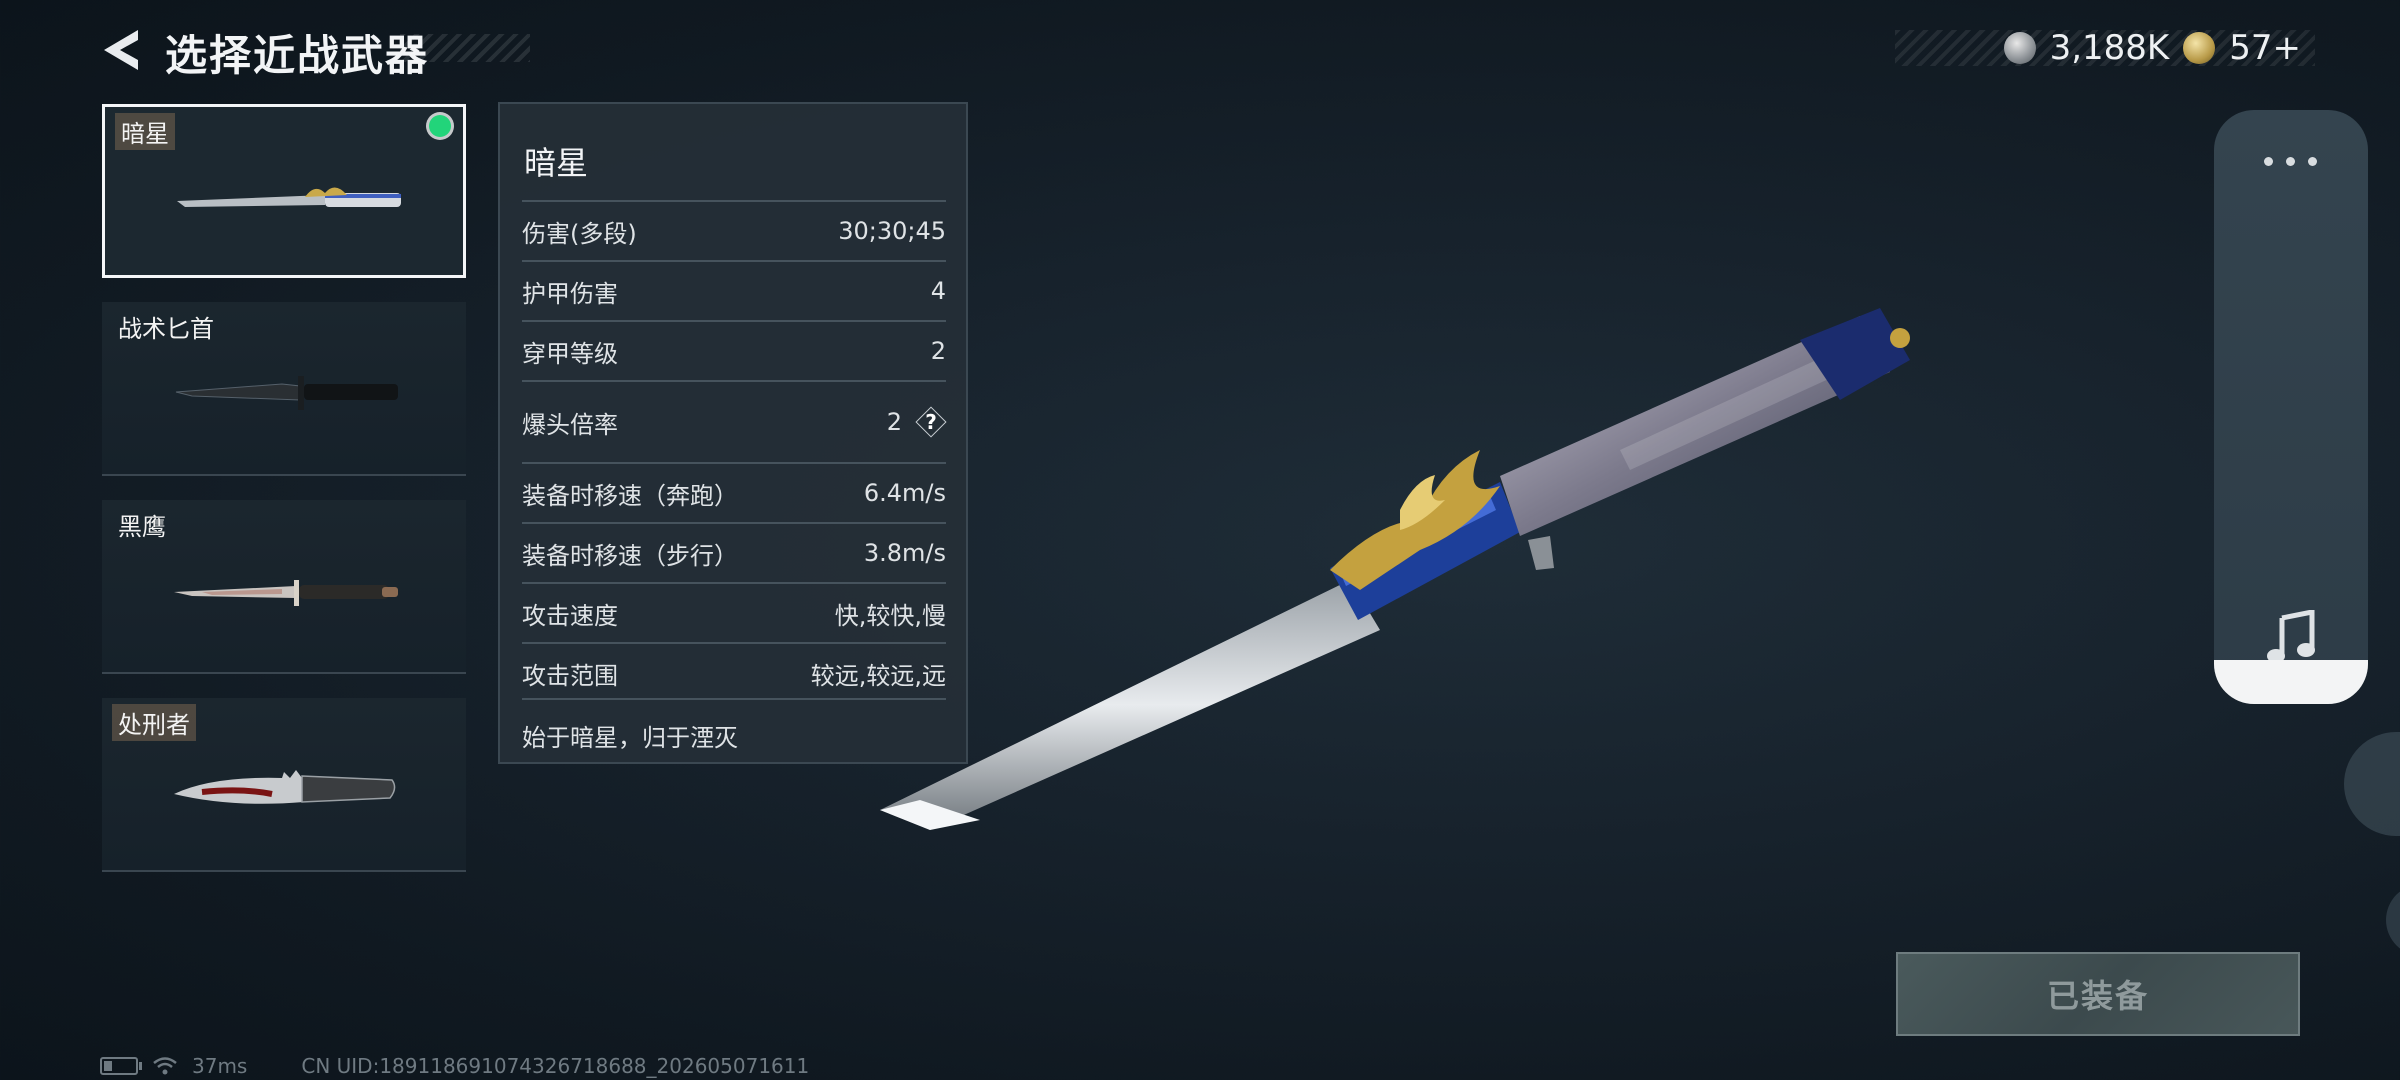  I want to click on stat-label: 攻击速度, so click(570, 615).